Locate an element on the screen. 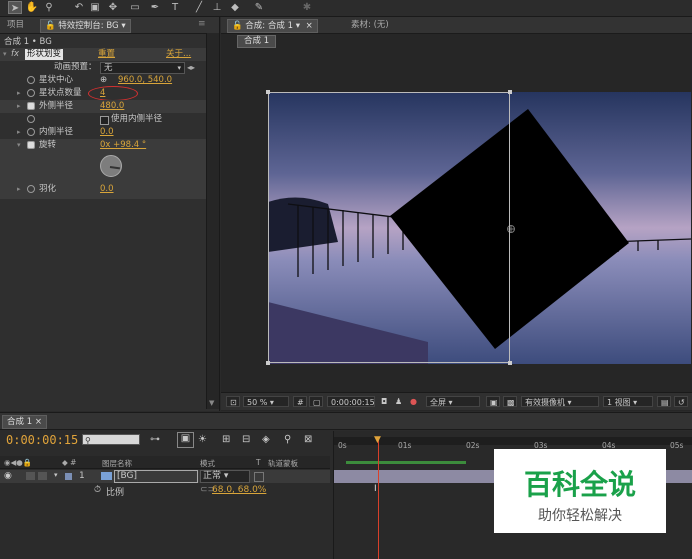 This screenshot has height=559, width=692. rectangle-tool-icon: ▭ is located at coordinates (135, 7).